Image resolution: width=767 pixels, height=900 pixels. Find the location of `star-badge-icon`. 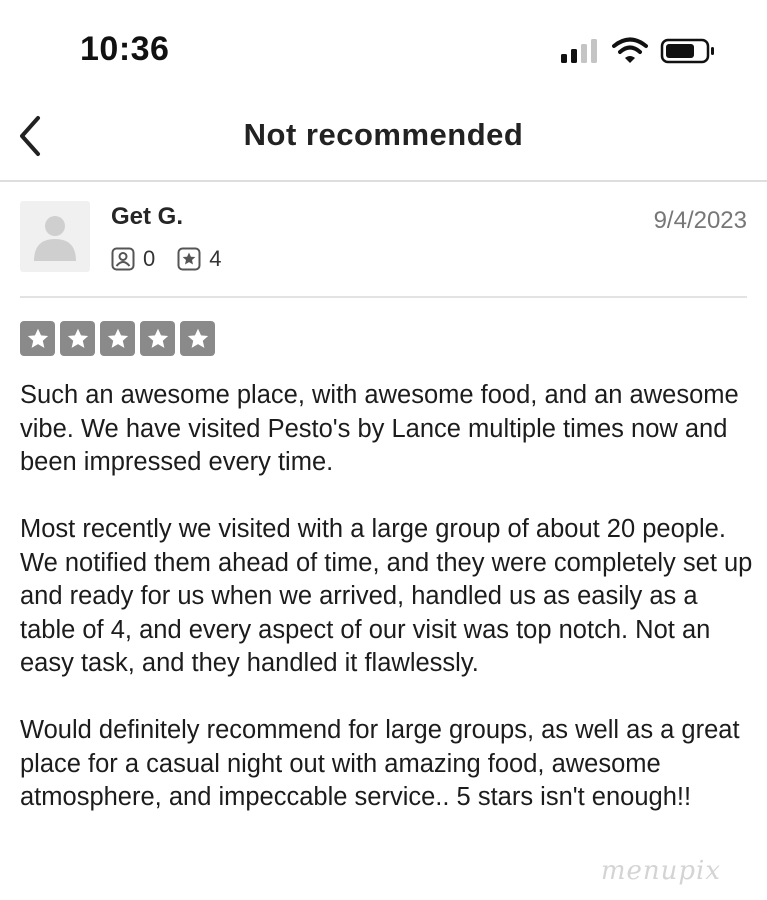

star-badge-icon is located at coordinates (189, 259).